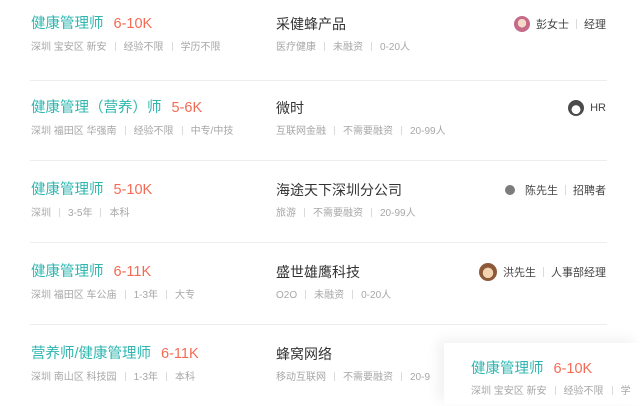  What do you see at coordinates (301, 377) in the screenshot?
I see `company-industry: 移动互联网` at bounding box center [301, 377].